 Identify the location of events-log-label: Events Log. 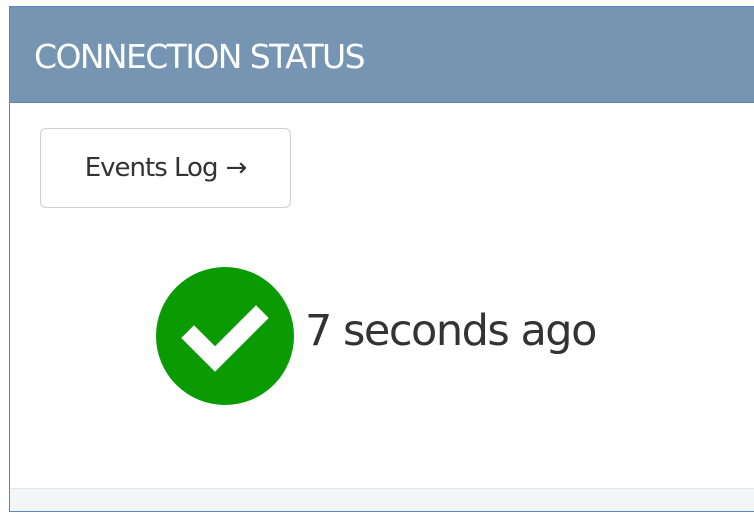
(151, 168).